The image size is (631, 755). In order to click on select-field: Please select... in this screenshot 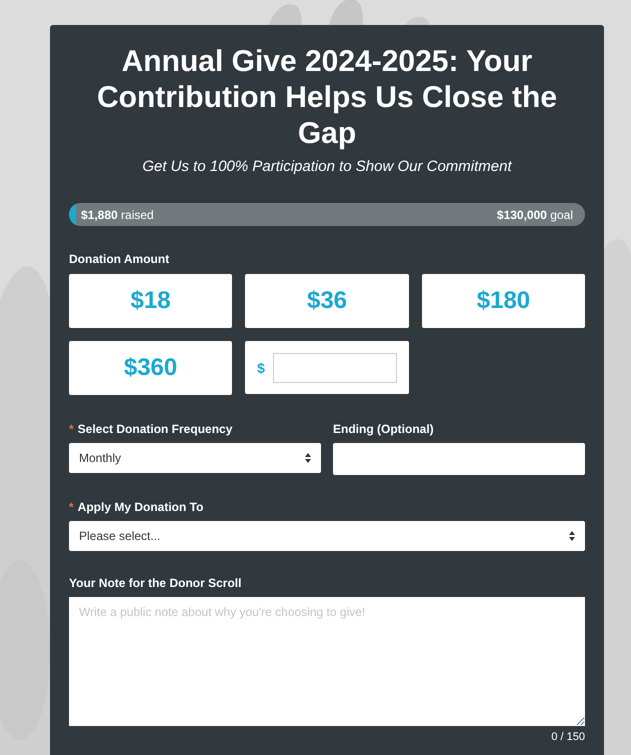, I will do `click(327, 536)`.